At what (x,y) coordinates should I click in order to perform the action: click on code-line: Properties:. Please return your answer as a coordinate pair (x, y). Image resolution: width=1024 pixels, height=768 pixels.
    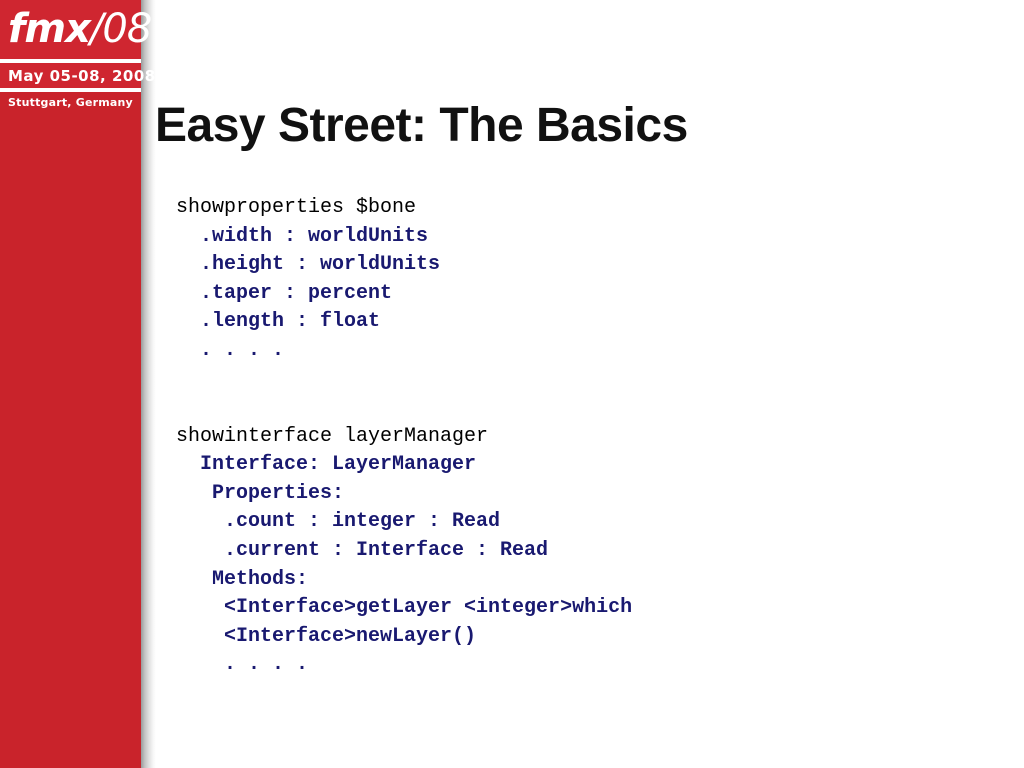
    Looking at the image, I should click on (260, 493).